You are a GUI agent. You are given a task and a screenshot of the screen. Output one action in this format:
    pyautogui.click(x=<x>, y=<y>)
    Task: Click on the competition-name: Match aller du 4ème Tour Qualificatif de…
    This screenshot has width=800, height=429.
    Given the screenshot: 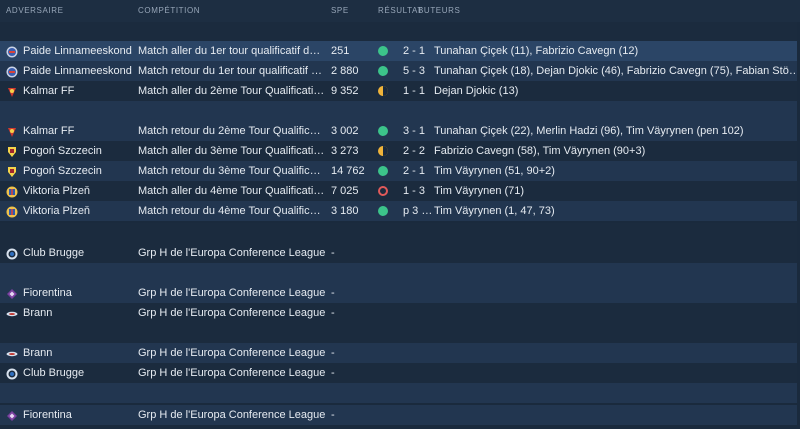 What is the action you would take?
    pyautogui.click(x=232, y=191)
    